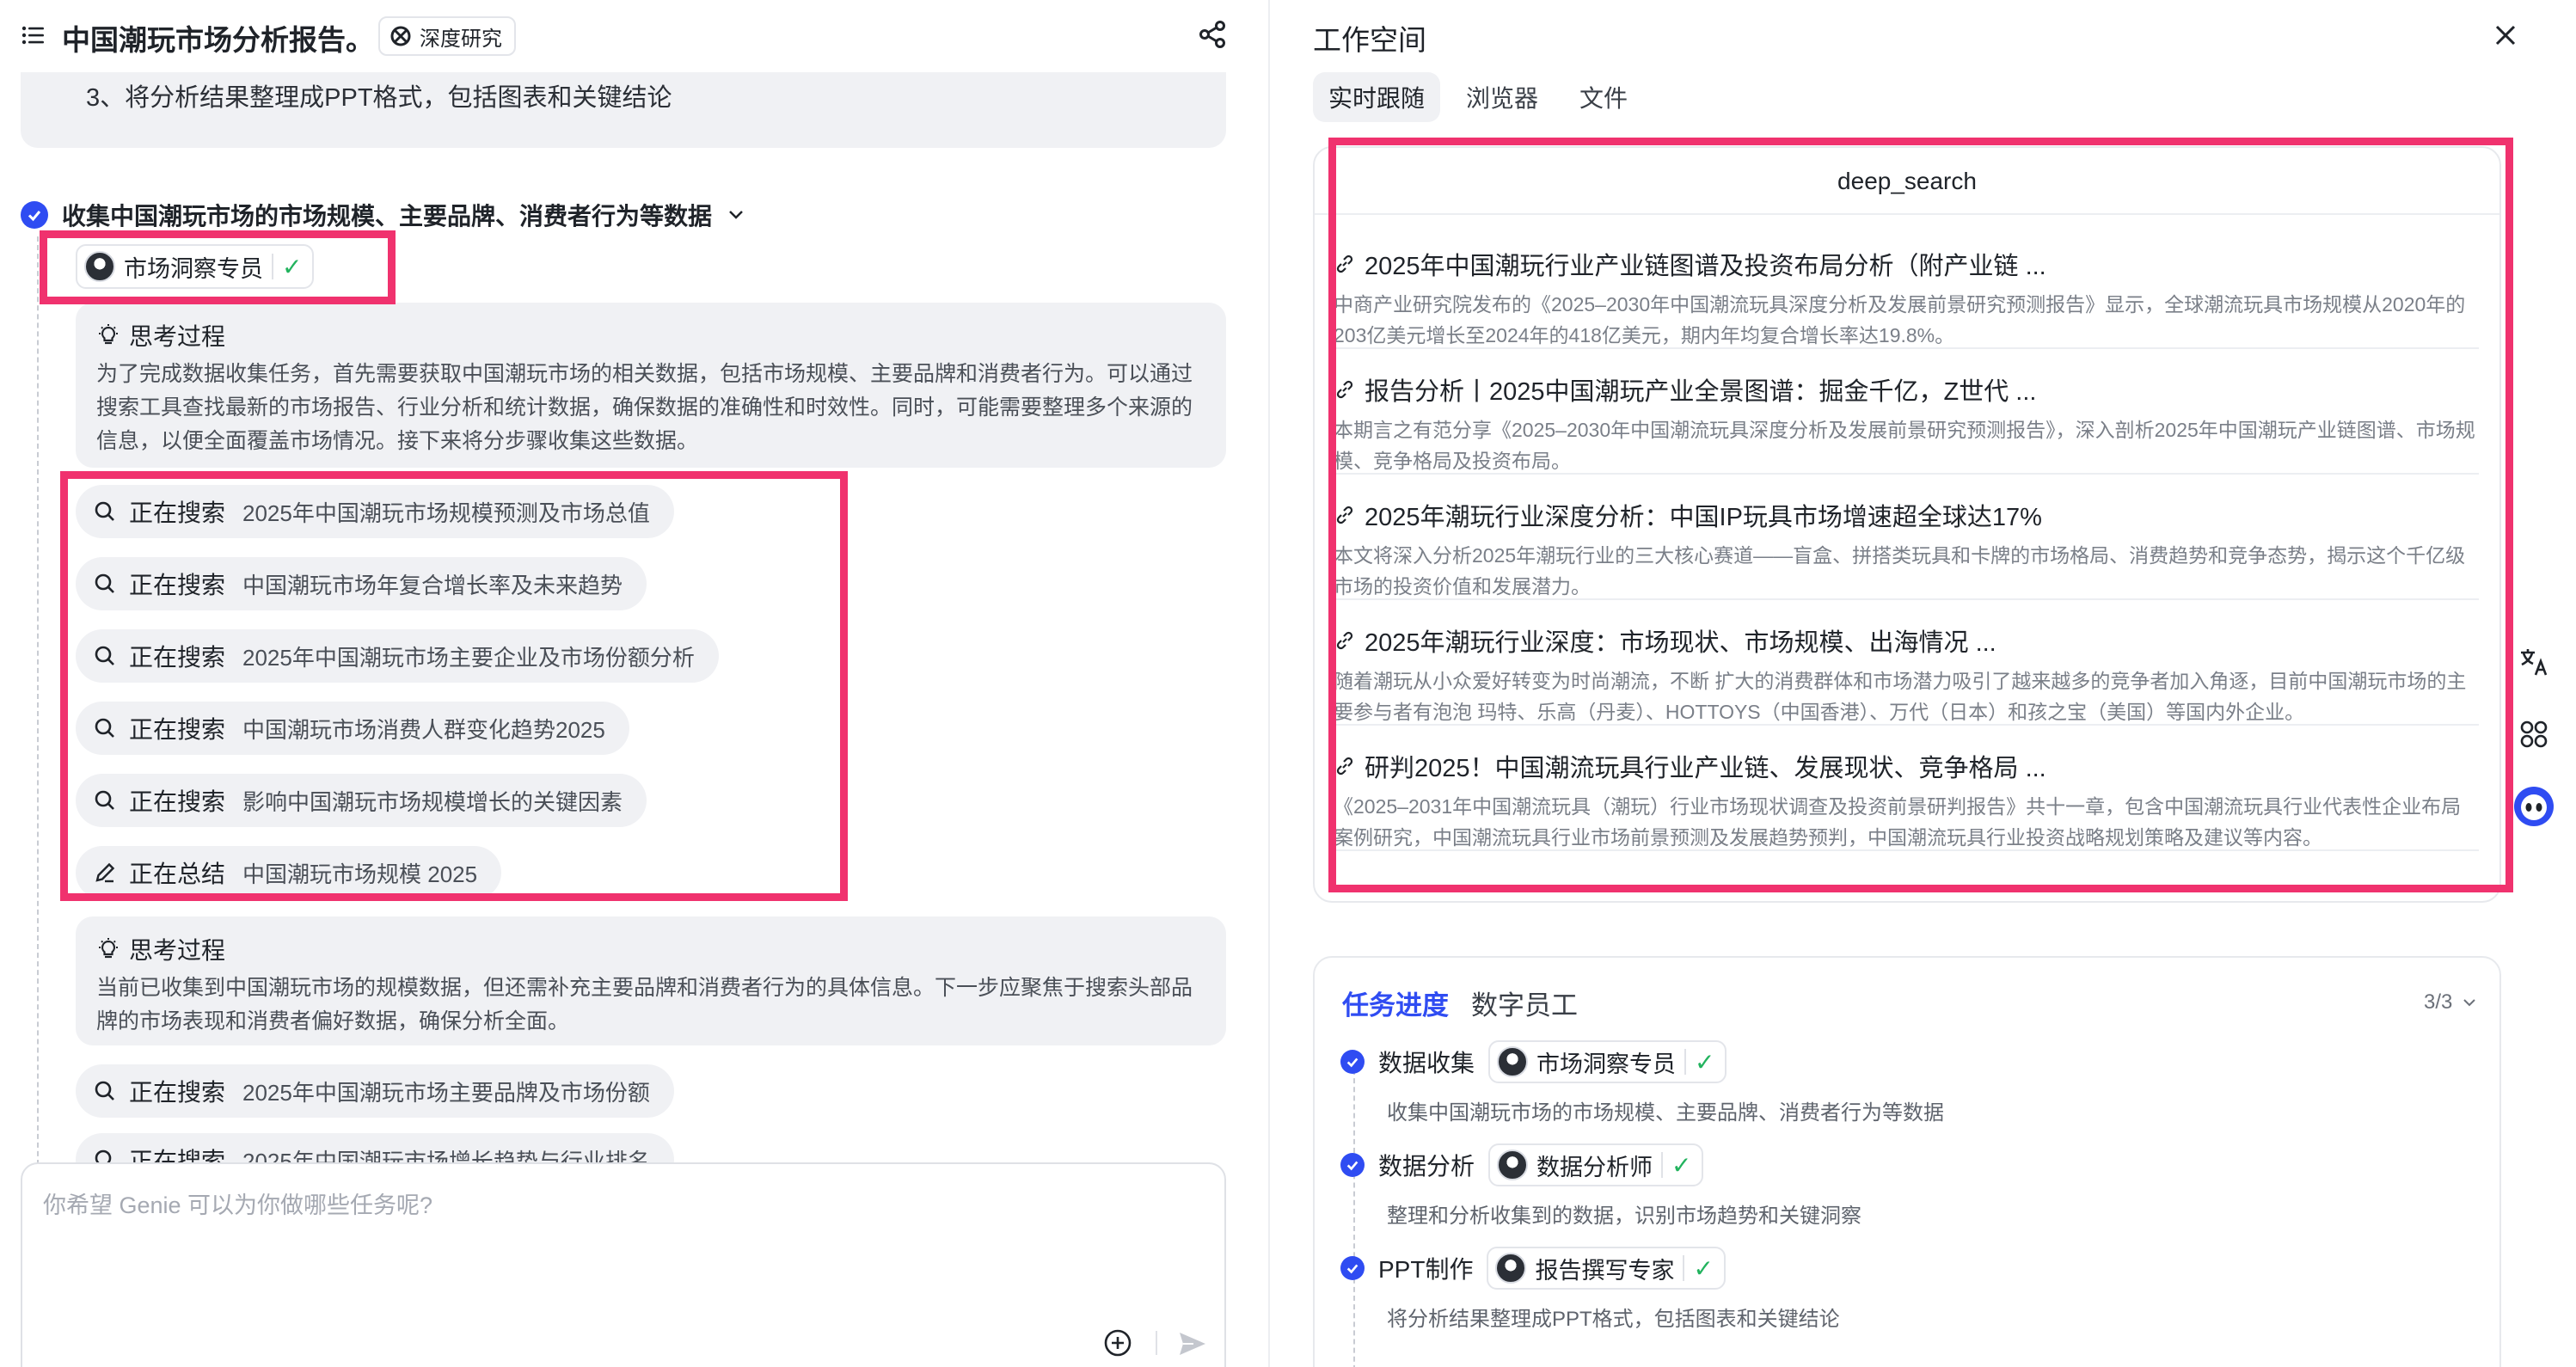  Describe the element at coordinates (619, 1250) in the screenshot. I see `chat-input` at that location.